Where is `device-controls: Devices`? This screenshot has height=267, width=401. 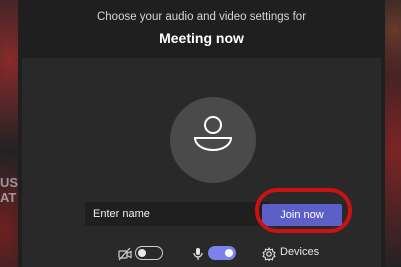
device-controls: Devices is located at coordinates (201, 254).